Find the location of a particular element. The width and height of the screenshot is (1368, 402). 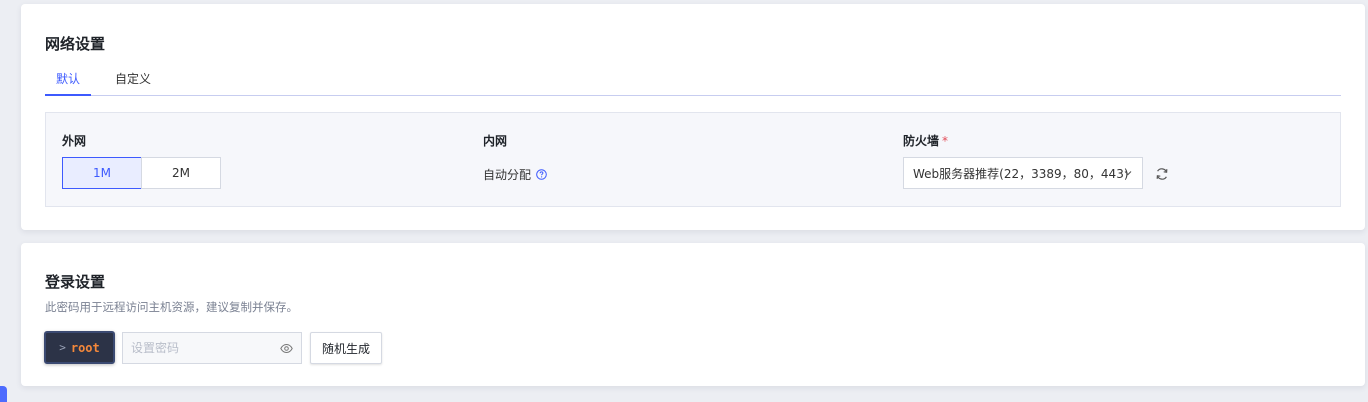

firewall-label-text: 防火墙 is located at coordinates (921, 141).